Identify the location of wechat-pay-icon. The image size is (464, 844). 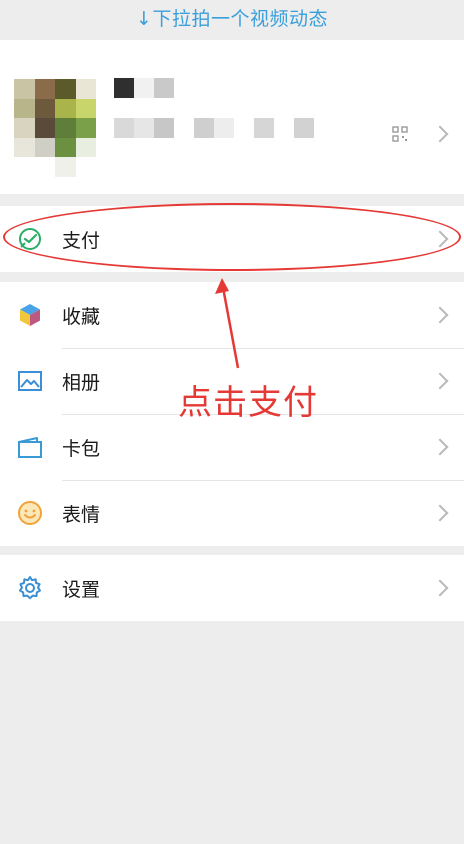
(30, 239).